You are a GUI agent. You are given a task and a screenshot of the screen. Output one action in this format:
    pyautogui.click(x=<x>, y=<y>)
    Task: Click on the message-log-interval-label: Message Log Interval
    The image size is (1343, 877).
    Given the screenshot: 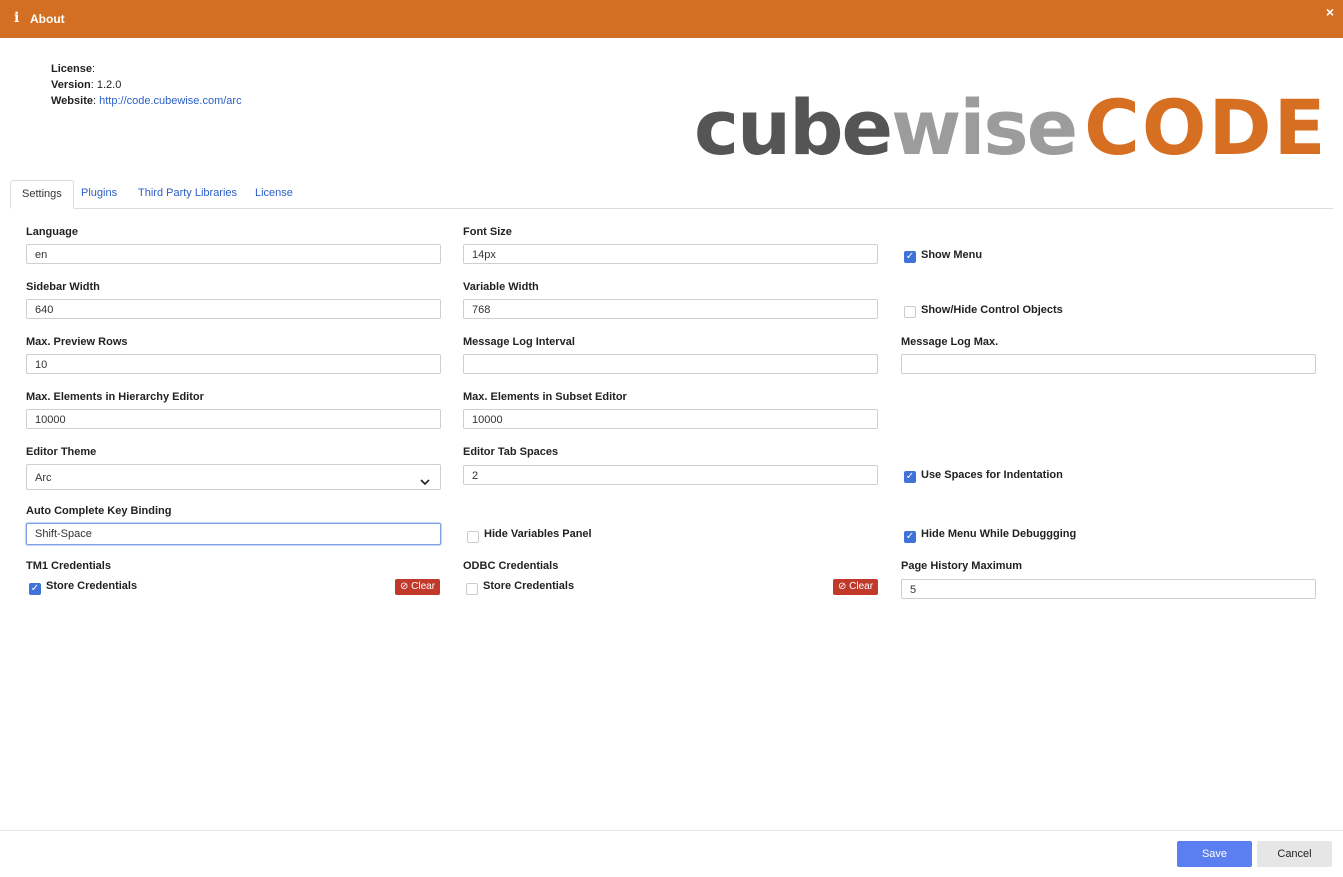 What is the action you would take?
    pyautogui.click(x=519, y=342)
    